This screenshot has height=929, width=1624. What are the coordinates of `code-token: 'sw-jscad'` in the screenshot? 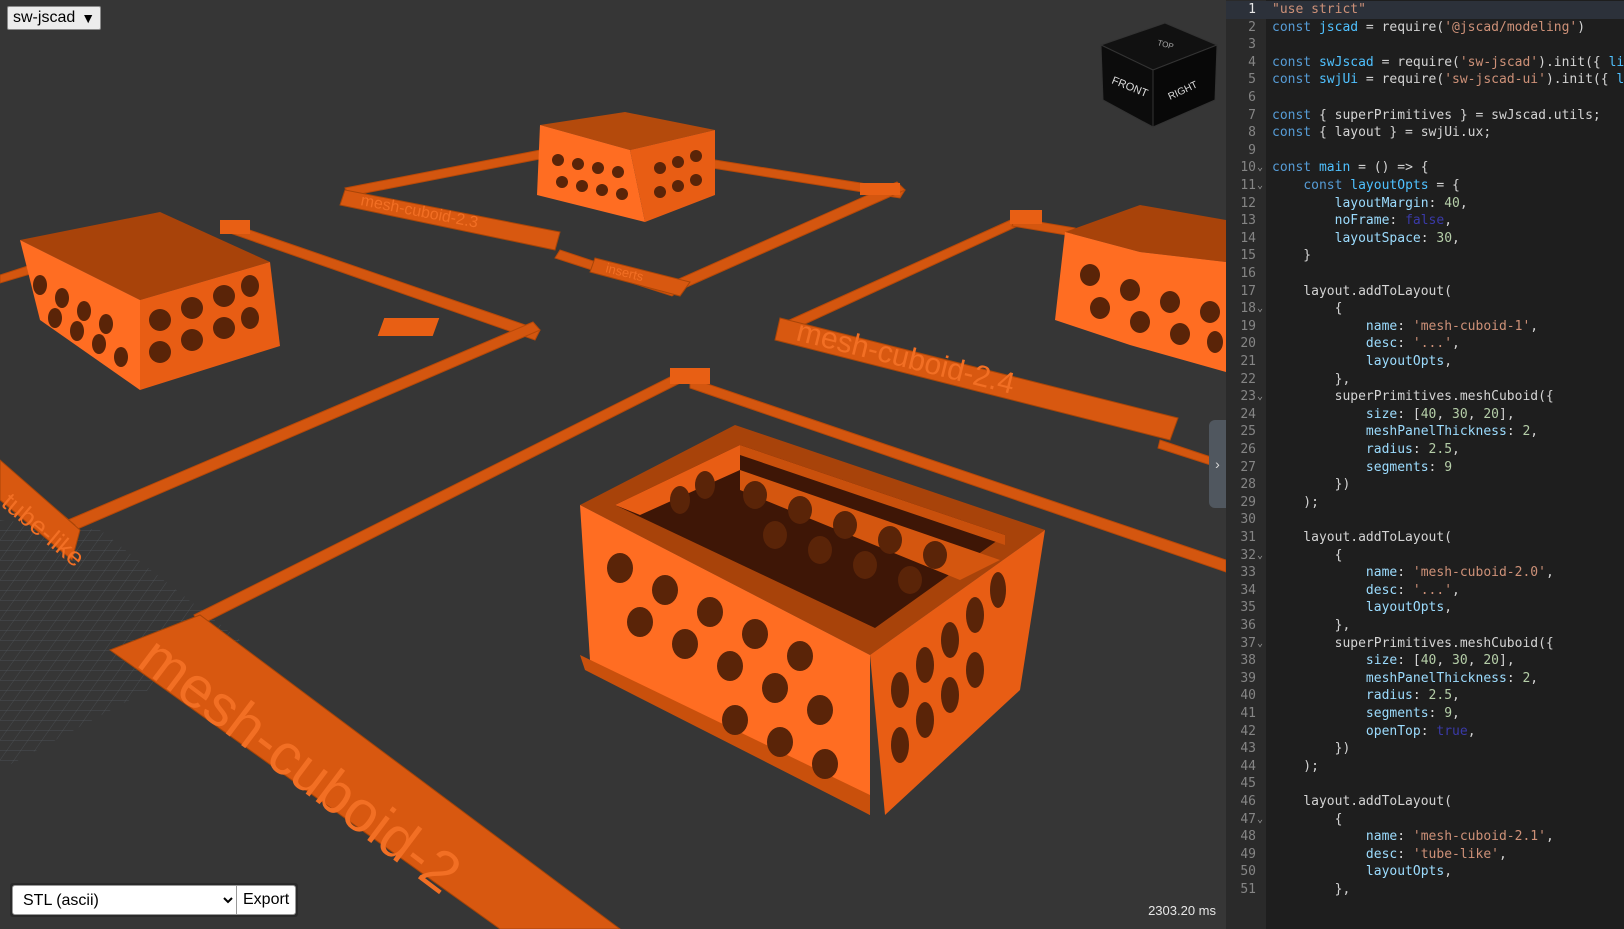 It's located at (1499, 62).